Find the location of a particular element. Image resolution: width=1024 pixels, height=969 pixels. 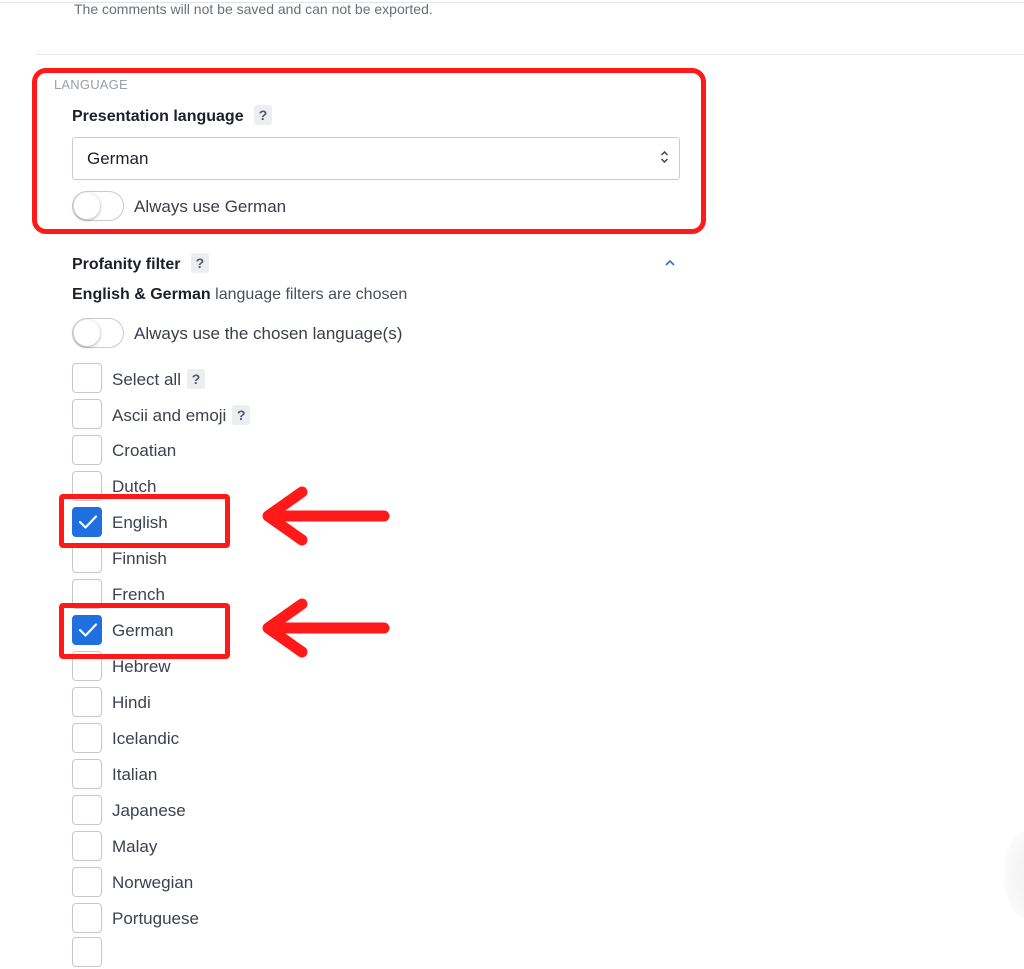

checkbox-label: Italian is located at coordinates (135, 774).